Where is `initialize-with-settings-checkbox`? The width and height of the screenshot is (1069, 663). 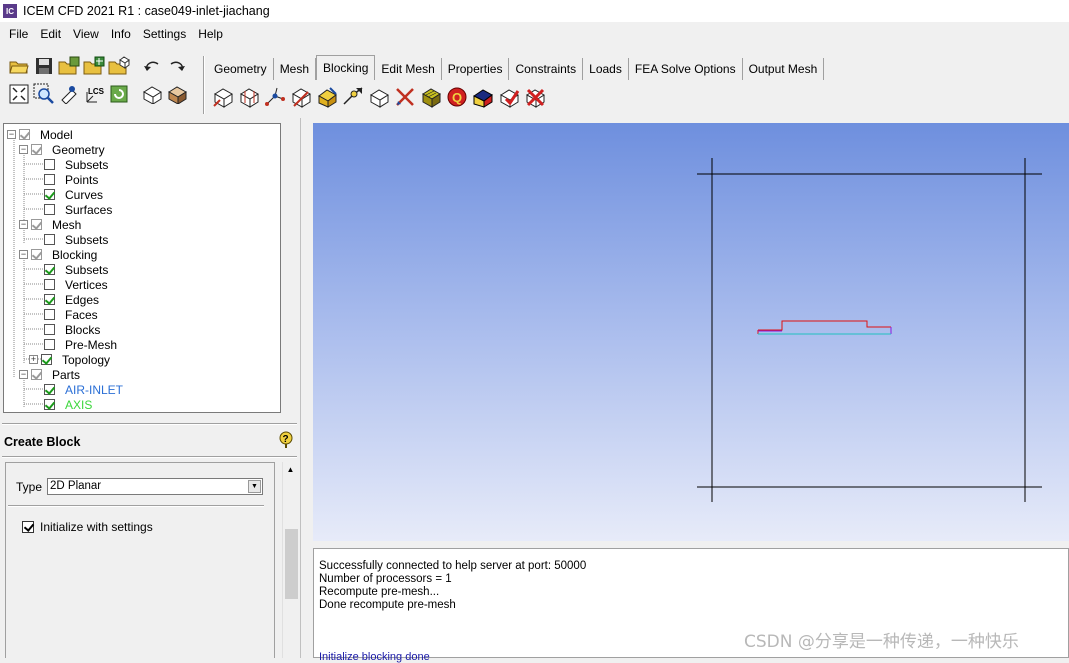
initialize-with-settings-checkbox is located at coordinates (28, 527).